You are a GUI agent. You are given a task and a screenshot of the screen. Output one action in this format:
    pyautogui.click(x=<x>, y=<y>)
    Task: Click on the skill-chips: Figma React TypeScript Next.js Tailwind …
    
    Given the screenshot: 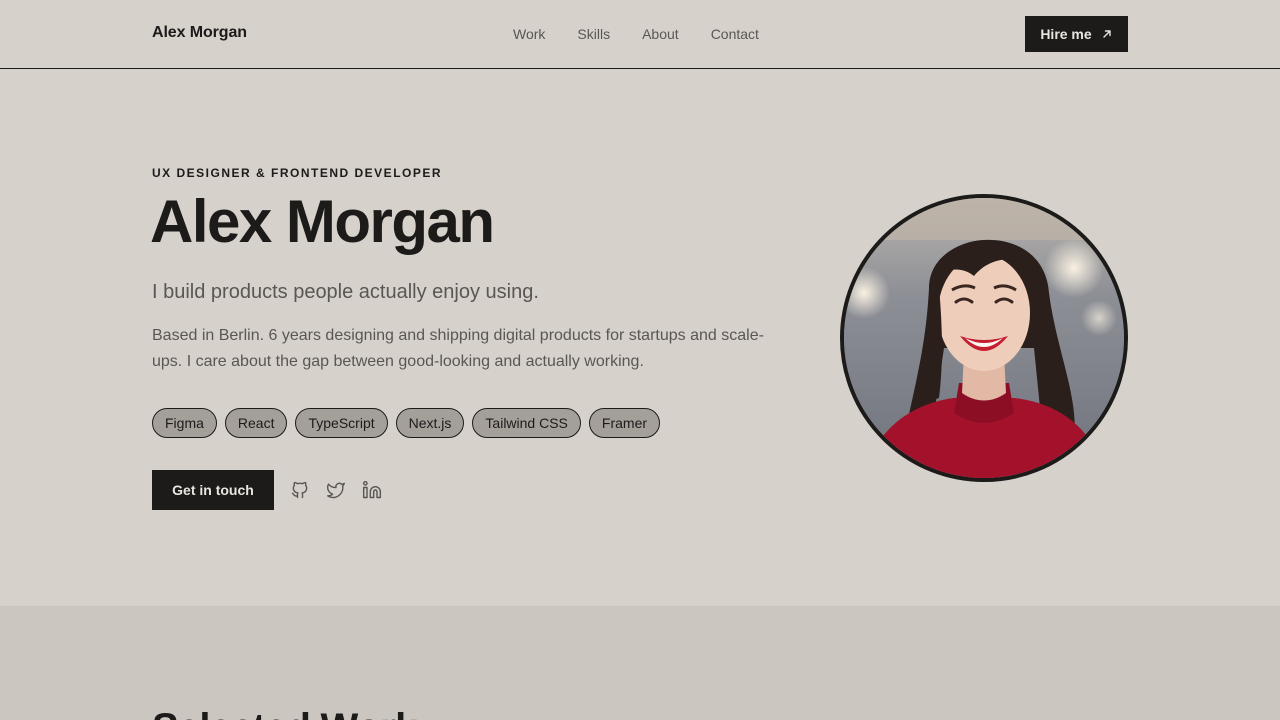 What is the action you would take?
    pyautogui.click(x=406, y=423)
    